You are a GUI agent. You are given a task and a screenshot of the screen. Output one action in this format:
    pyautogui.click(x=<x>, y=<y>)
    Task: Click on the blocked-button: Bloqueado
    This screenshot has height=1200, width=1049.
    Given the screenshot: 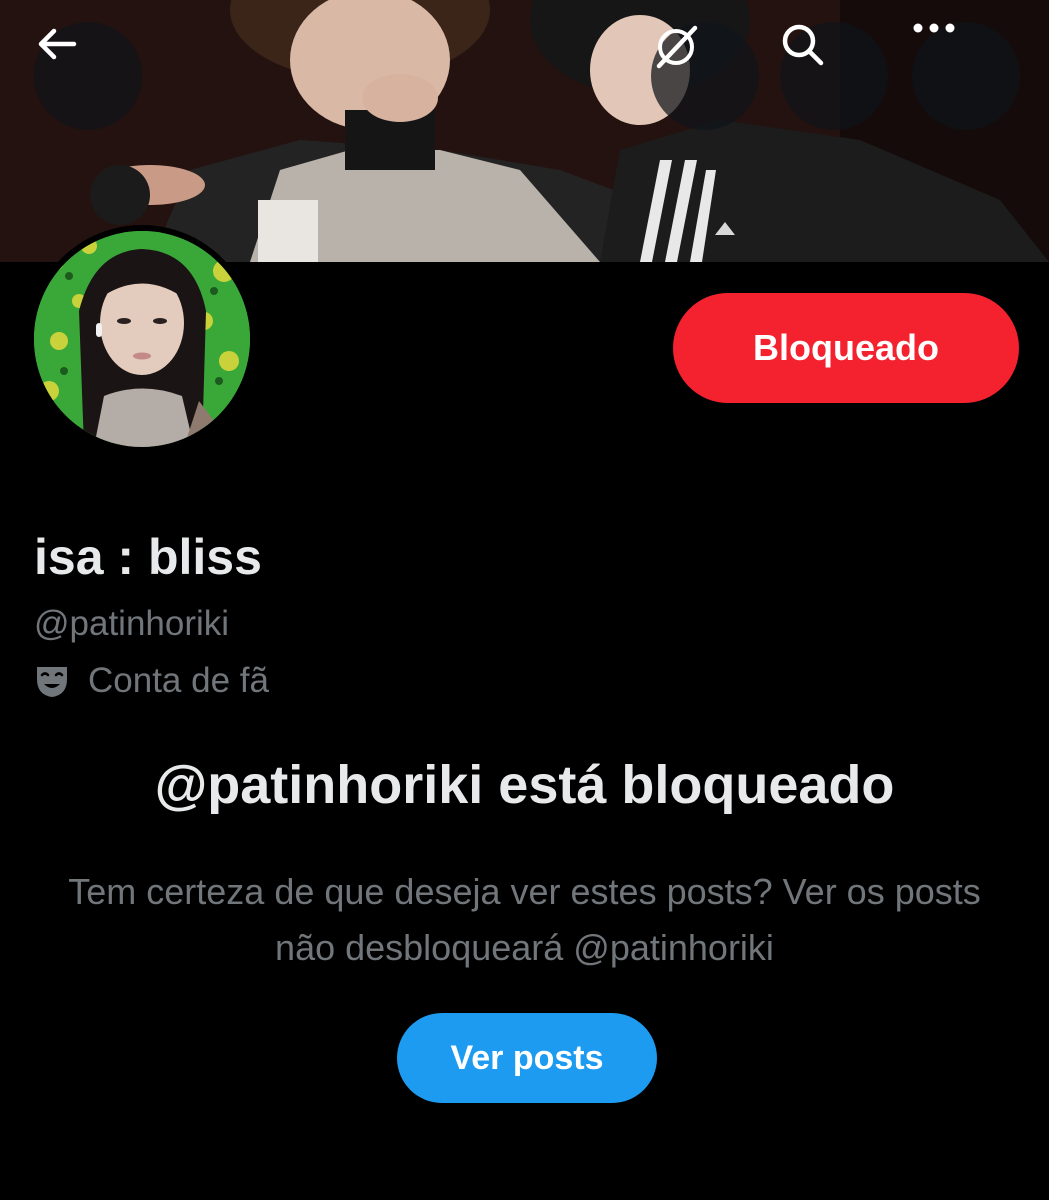 What is the action you would take?
    pyautogui.click(x=846, y=348)
    